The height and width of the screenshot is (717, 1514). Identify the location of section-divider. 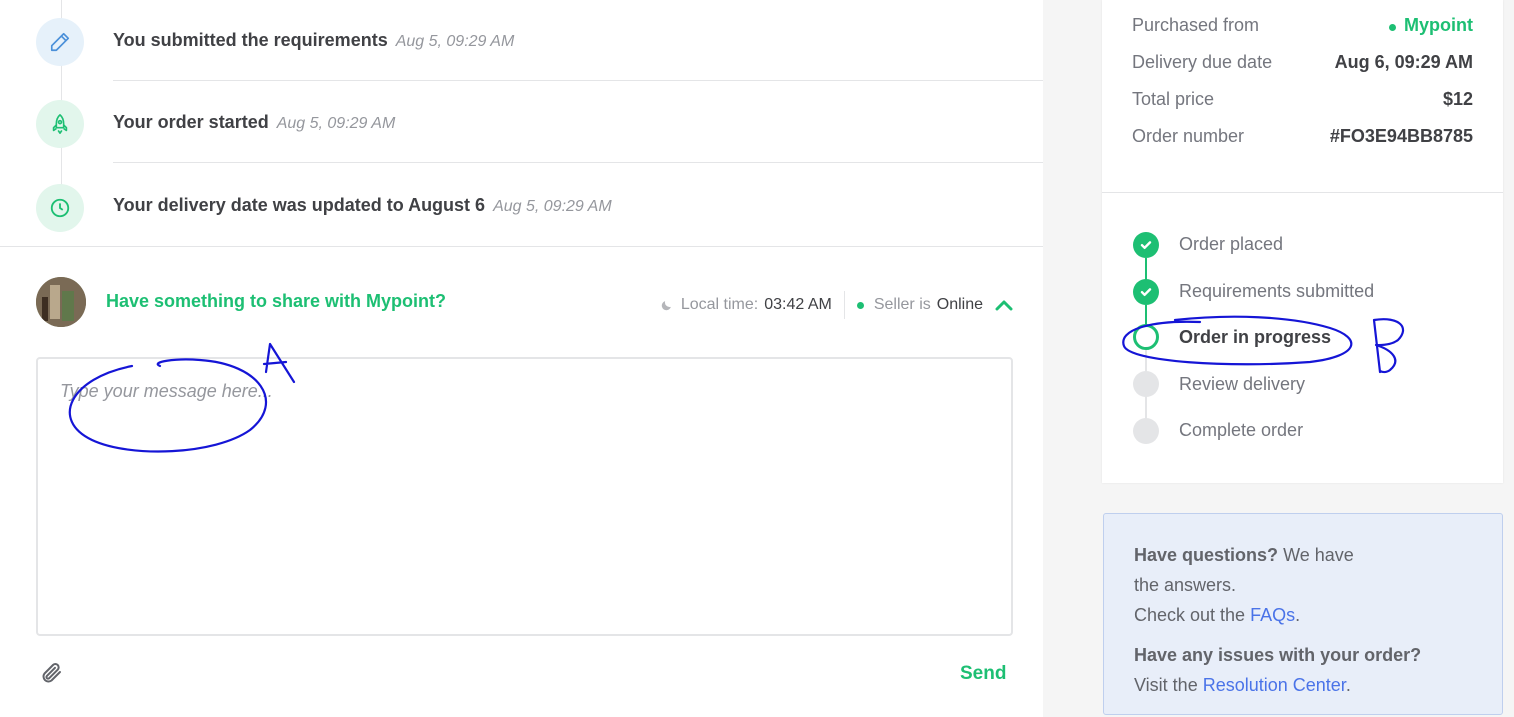
(521, 246).